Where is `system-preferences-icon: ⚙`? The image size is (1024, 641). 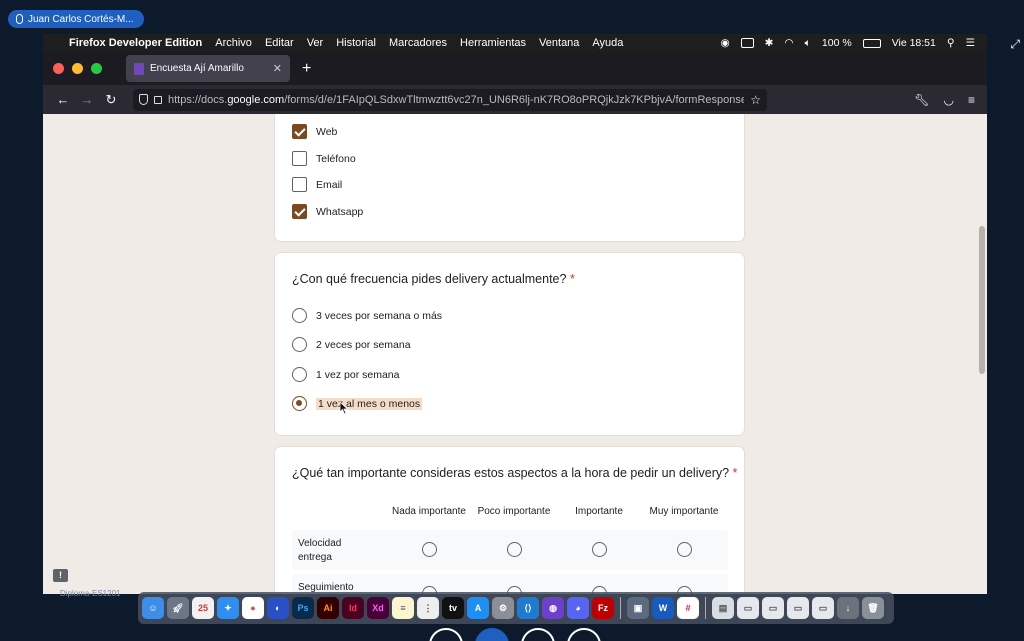 system-preferences-icon: ⚙ is located at coordinates (503, 608).